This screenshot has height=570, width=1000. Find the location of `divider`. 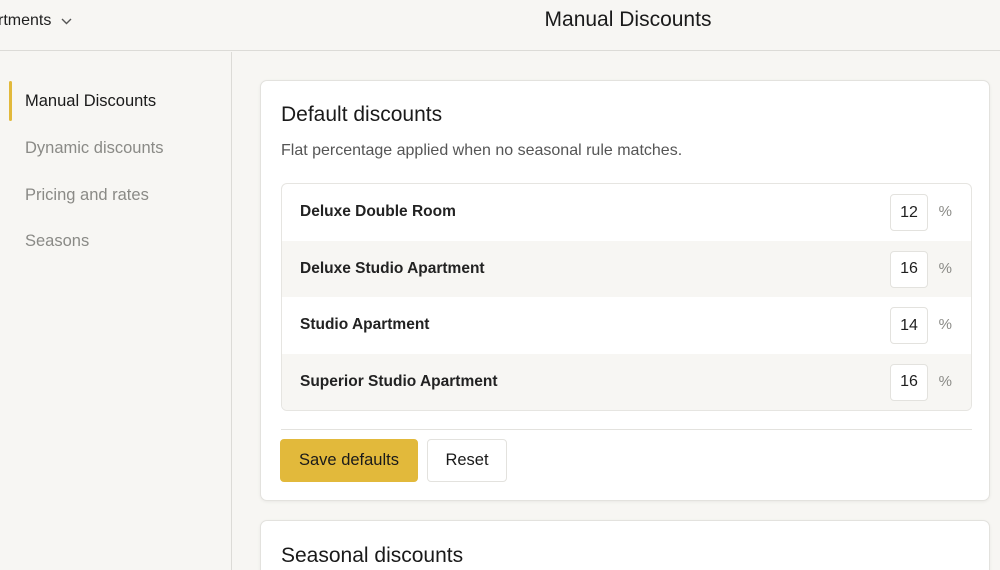

divider is located at coordinates (626, 429).